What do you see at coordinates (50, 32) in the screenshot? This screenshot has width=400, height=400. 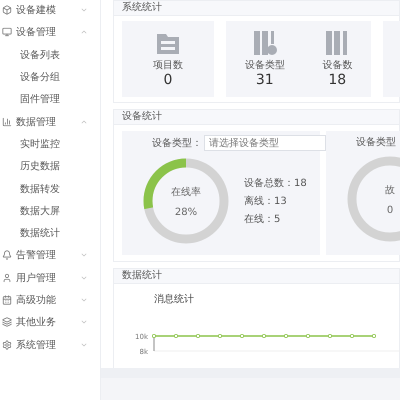 I see `sidebar-item: 设备管理` at bounding box center [50, 32].